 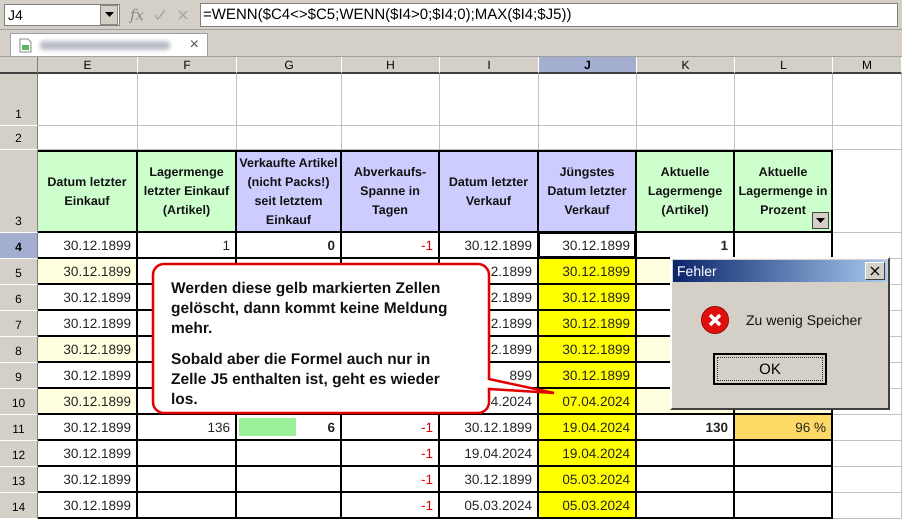 I want to click on header-cell: Lagermenge letzter Einkauf (Artikel), so click(x=187, y=191).